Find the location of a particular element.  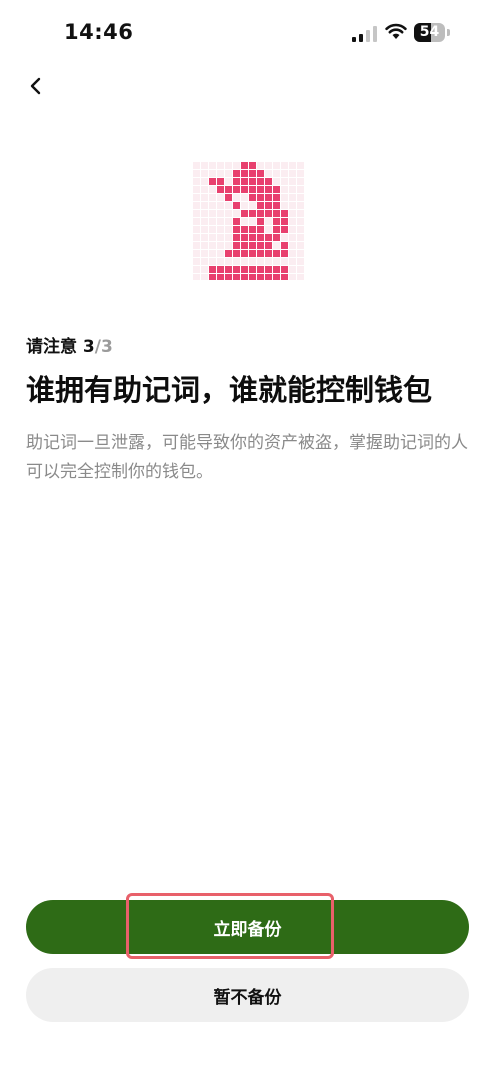

back-button is located at coordinates (36, 86).